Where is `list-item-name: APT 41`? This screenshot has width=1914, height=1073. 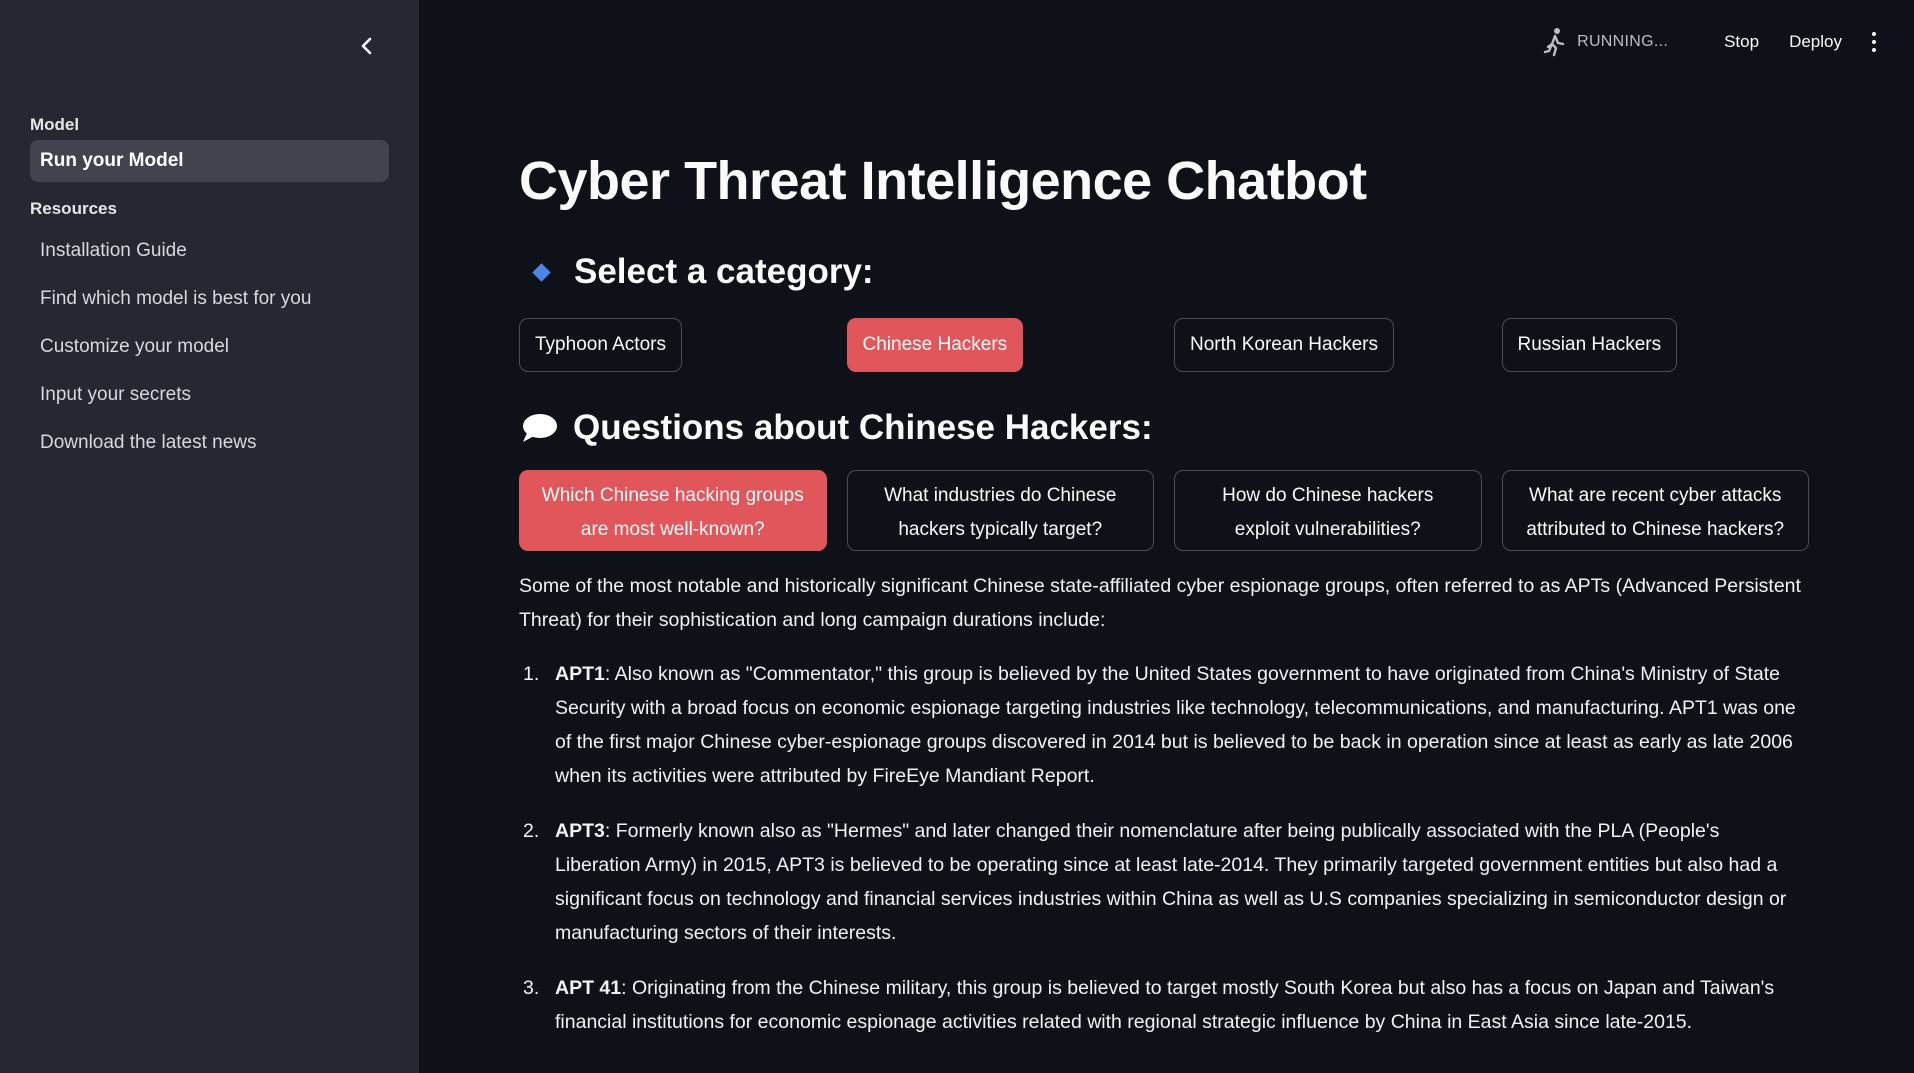
list-item-name: APT 41 is located at coordinates (588, 988).